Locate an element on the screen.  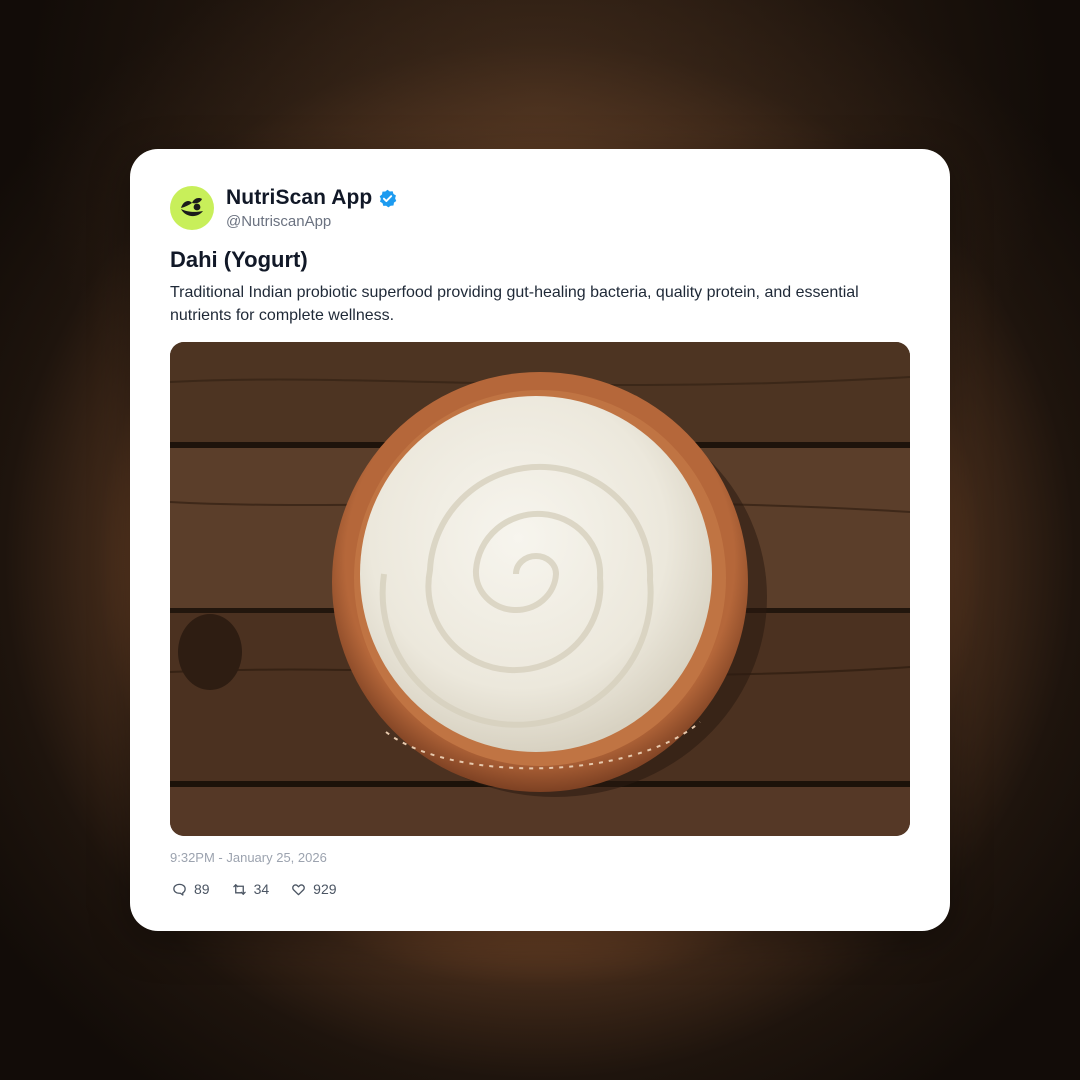
like-button: 929 is located at coordinates (314, 889).